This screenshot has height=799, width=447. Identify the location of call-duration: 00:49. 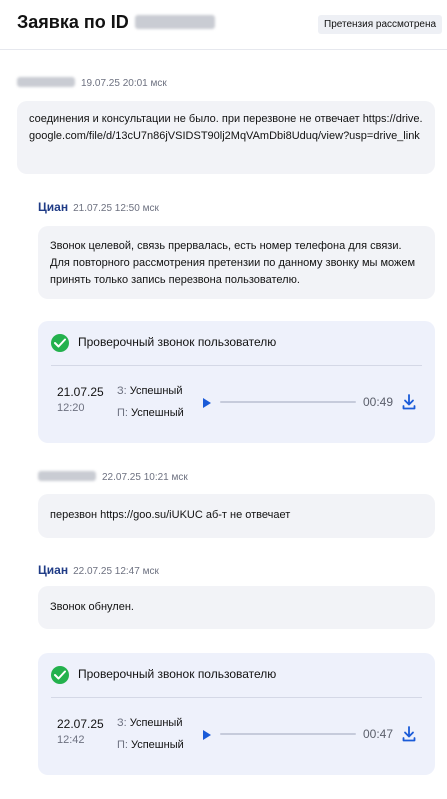
(378, 402).